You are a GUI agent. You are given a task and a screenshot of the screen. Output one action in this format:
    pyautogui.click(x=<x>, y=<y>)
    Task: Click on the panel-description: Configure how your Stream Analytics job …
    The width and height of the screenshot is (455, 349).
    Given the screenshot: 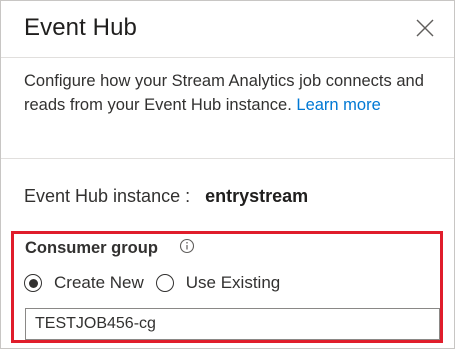 What is the action you would take?
    pyautogui.click(x=229, y=93)
    